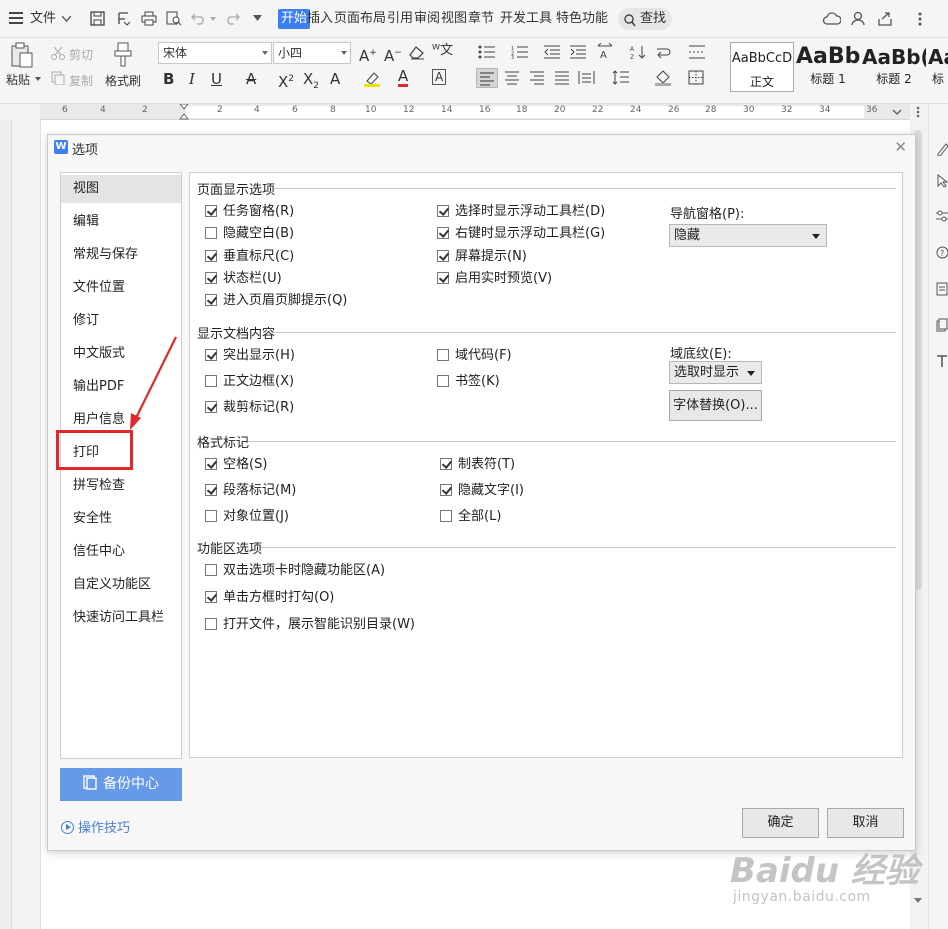  Describe the element at coordinates (715, 372) in the screenshot. I see `field-shading-select: 选取时显示` at that location.